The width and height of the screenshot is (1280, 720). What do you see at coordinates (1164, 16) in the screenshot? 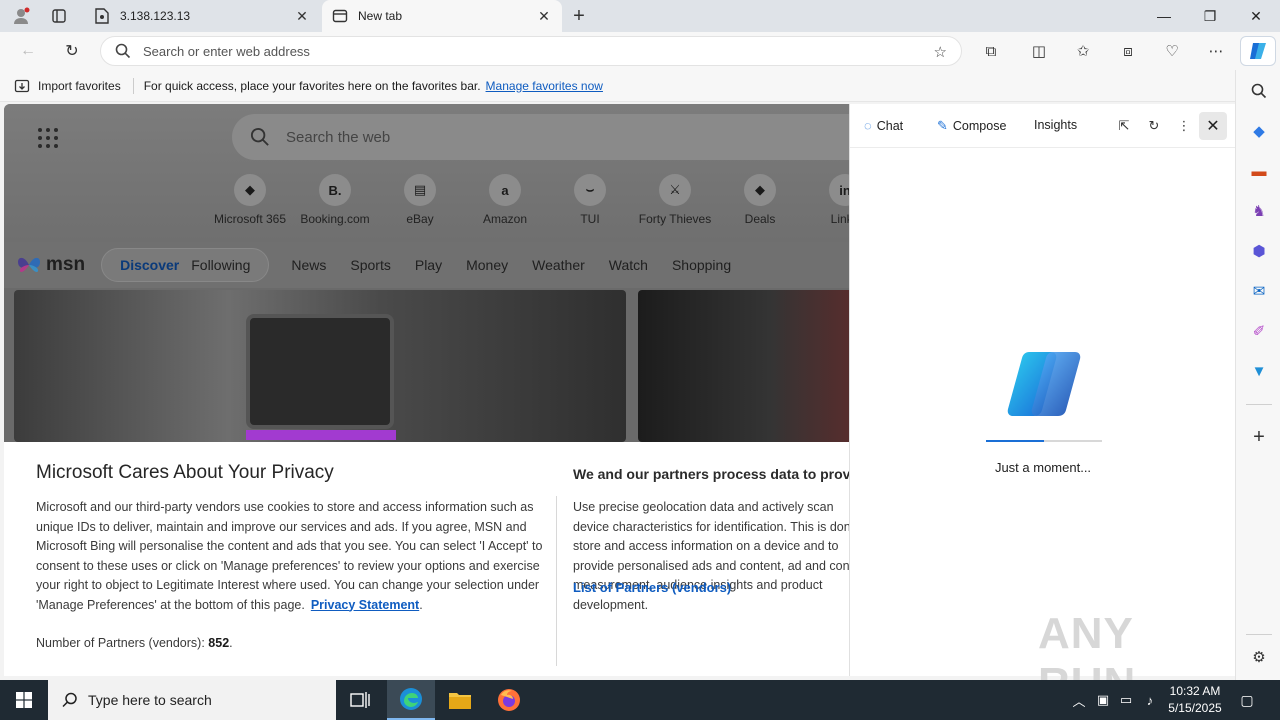
I see `minimize-icon: —` at bounding box center [1164, 16].